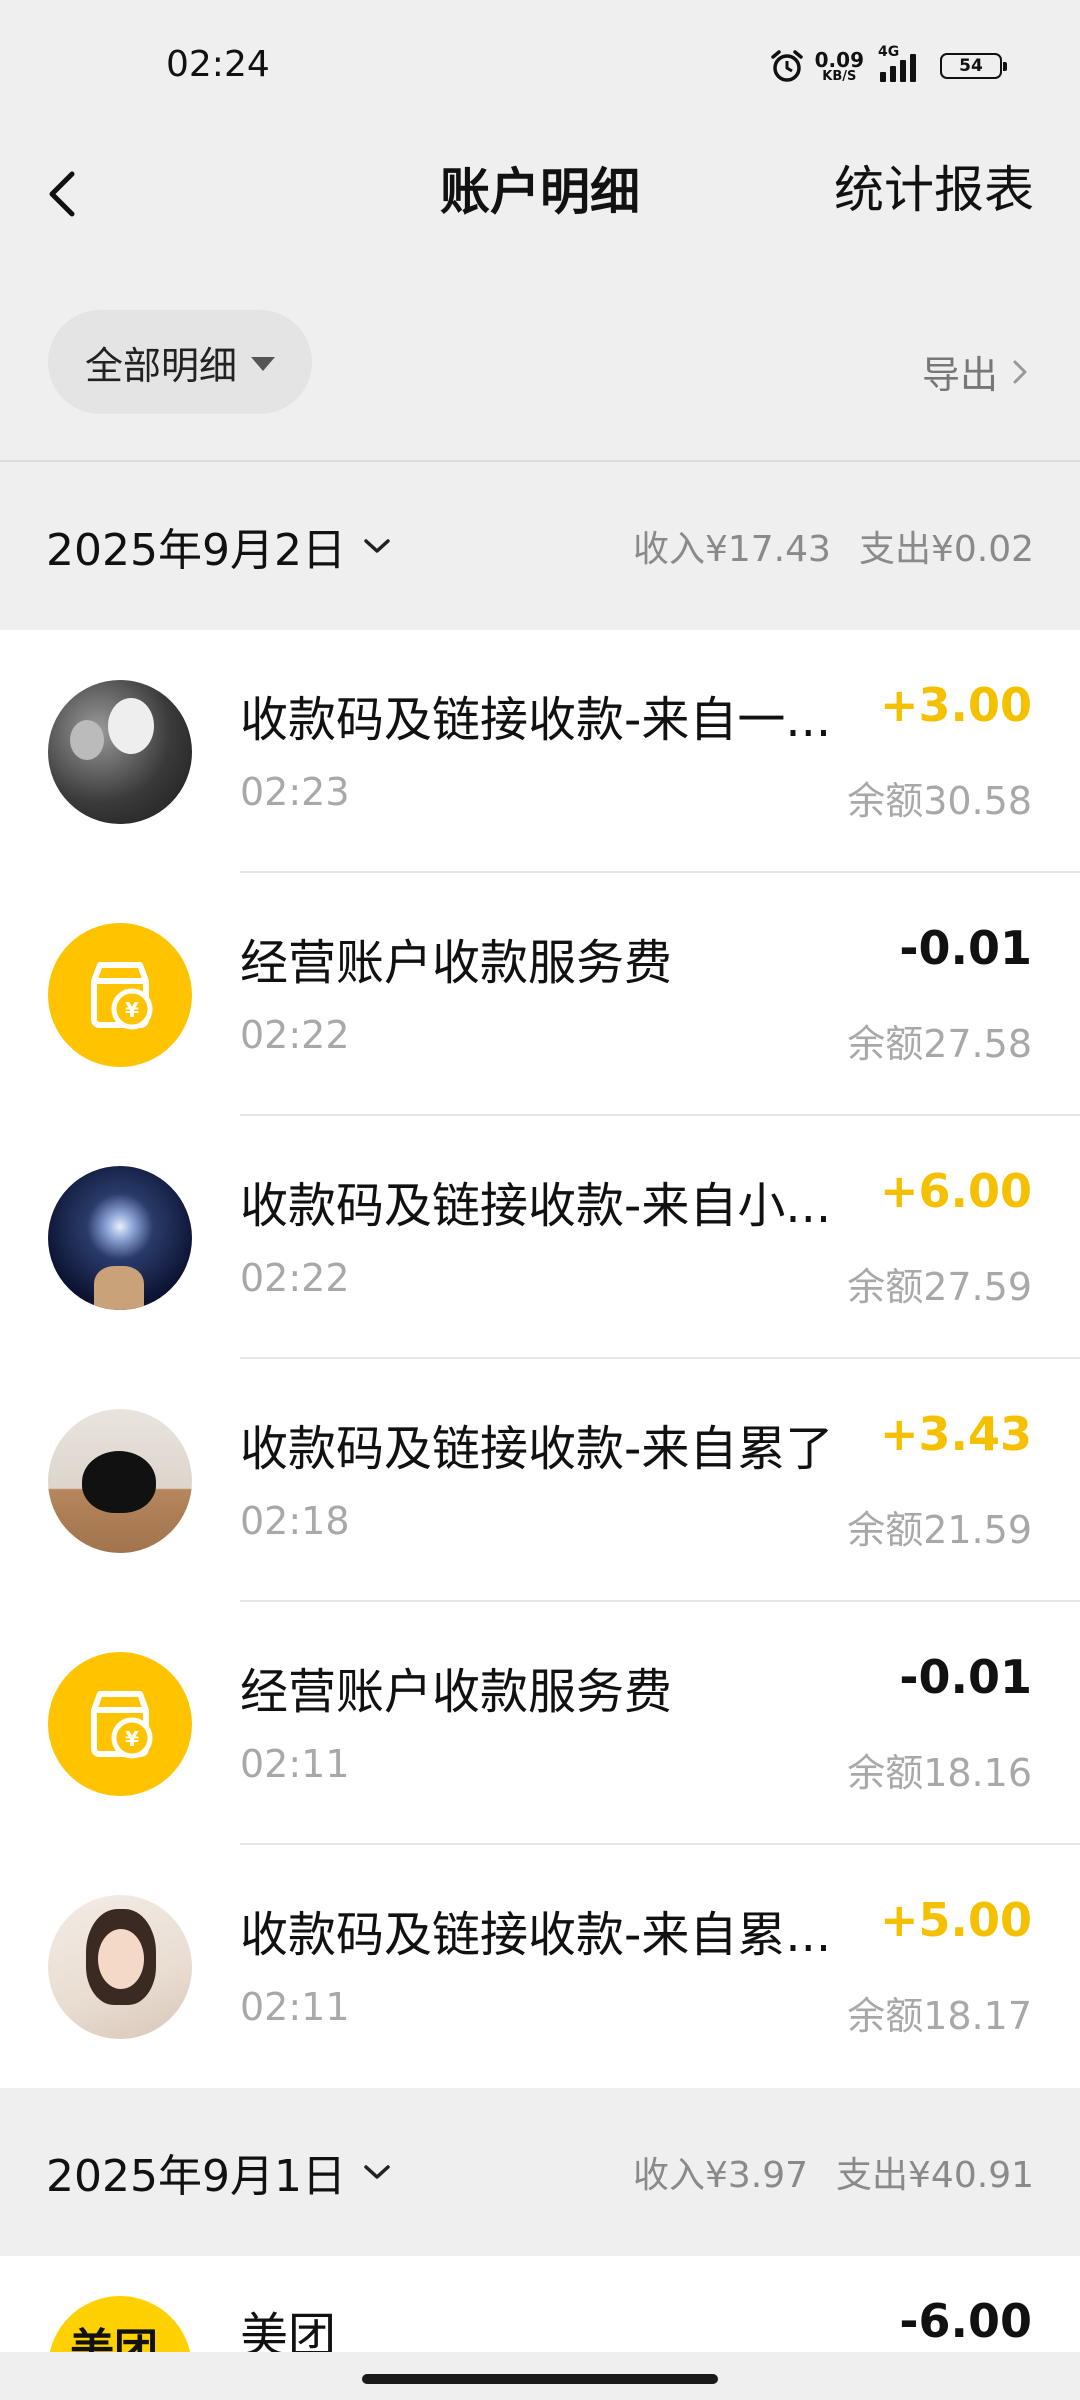 The width and height of the screenshot is (1080, 2400). What do you see at coordinates (720, 2175) in the screenshot?
I see `section-income: 收入¥3.97` at bounding box center [720, 2175].